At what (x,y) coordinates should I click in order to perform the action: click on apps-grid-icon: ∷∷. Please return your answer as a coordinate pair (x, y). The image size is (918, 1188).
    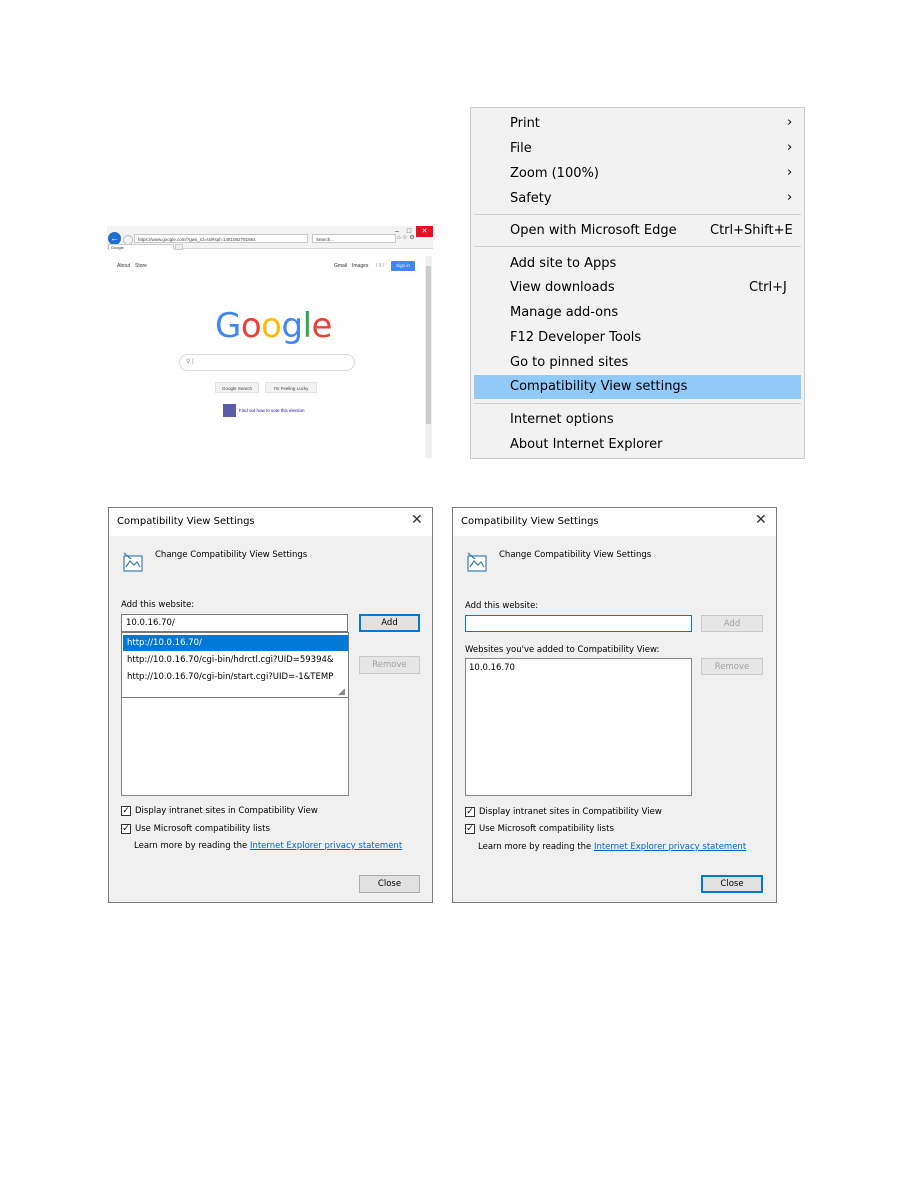
    Looking at the image, I should click on (380, 265).